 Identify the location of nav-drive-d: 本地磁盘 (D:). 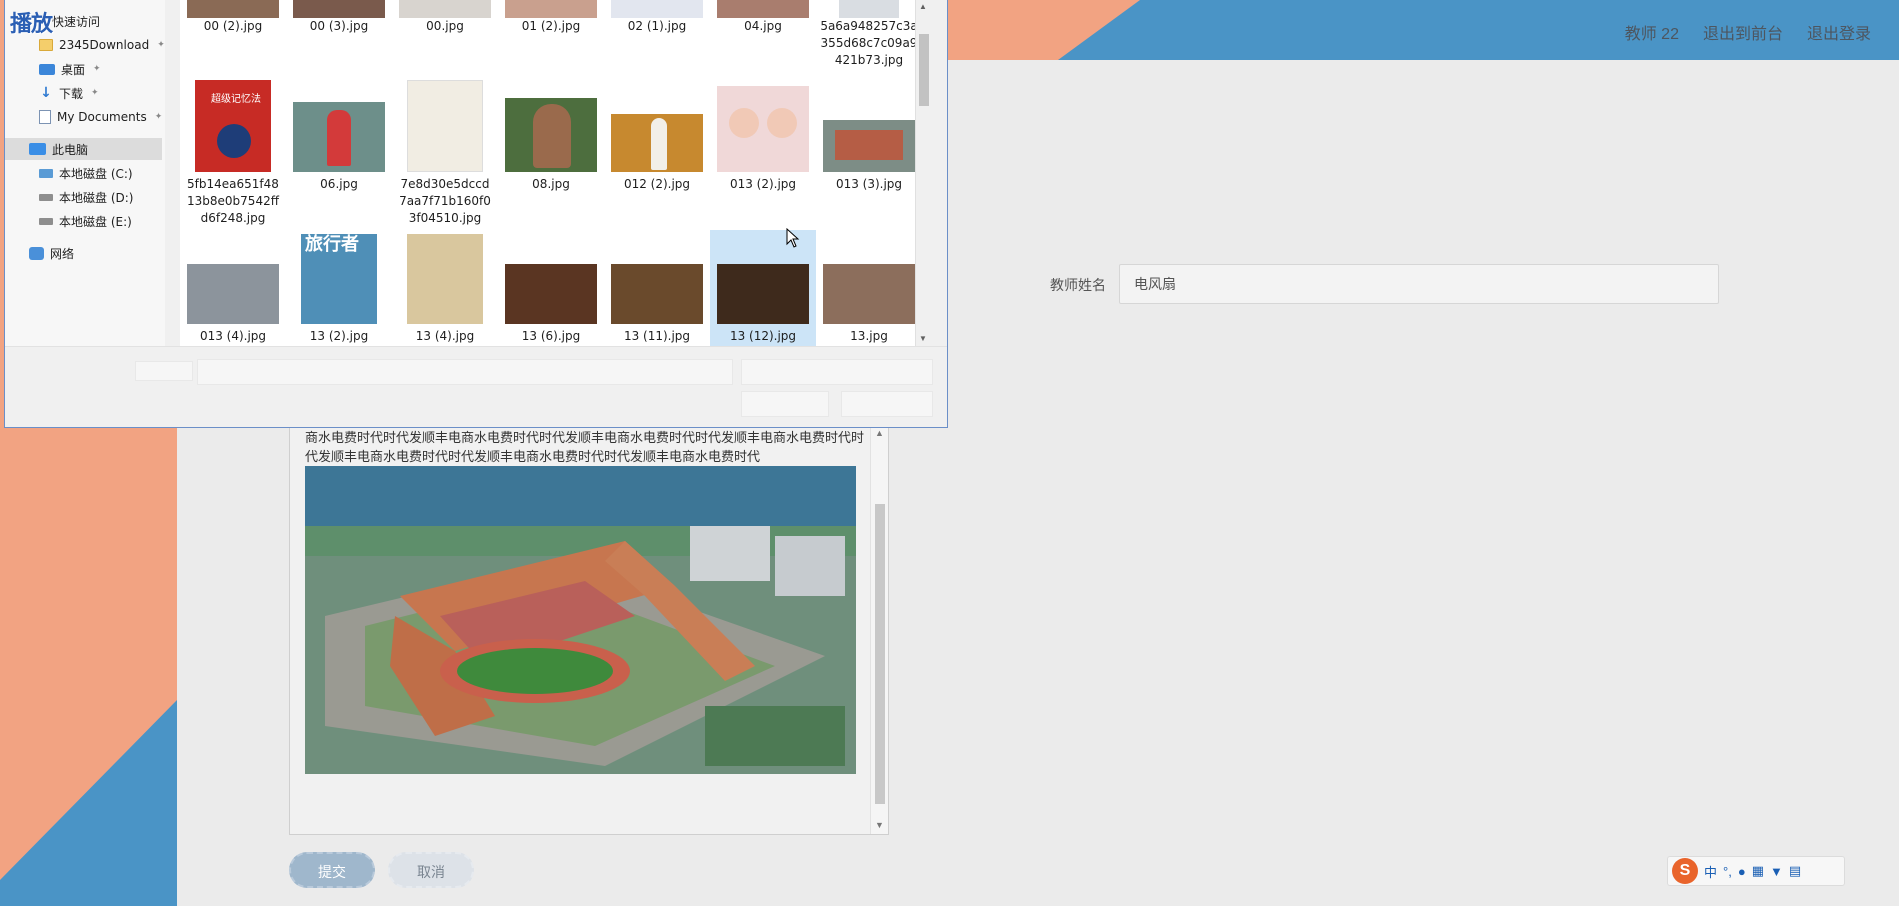
(86, 197).